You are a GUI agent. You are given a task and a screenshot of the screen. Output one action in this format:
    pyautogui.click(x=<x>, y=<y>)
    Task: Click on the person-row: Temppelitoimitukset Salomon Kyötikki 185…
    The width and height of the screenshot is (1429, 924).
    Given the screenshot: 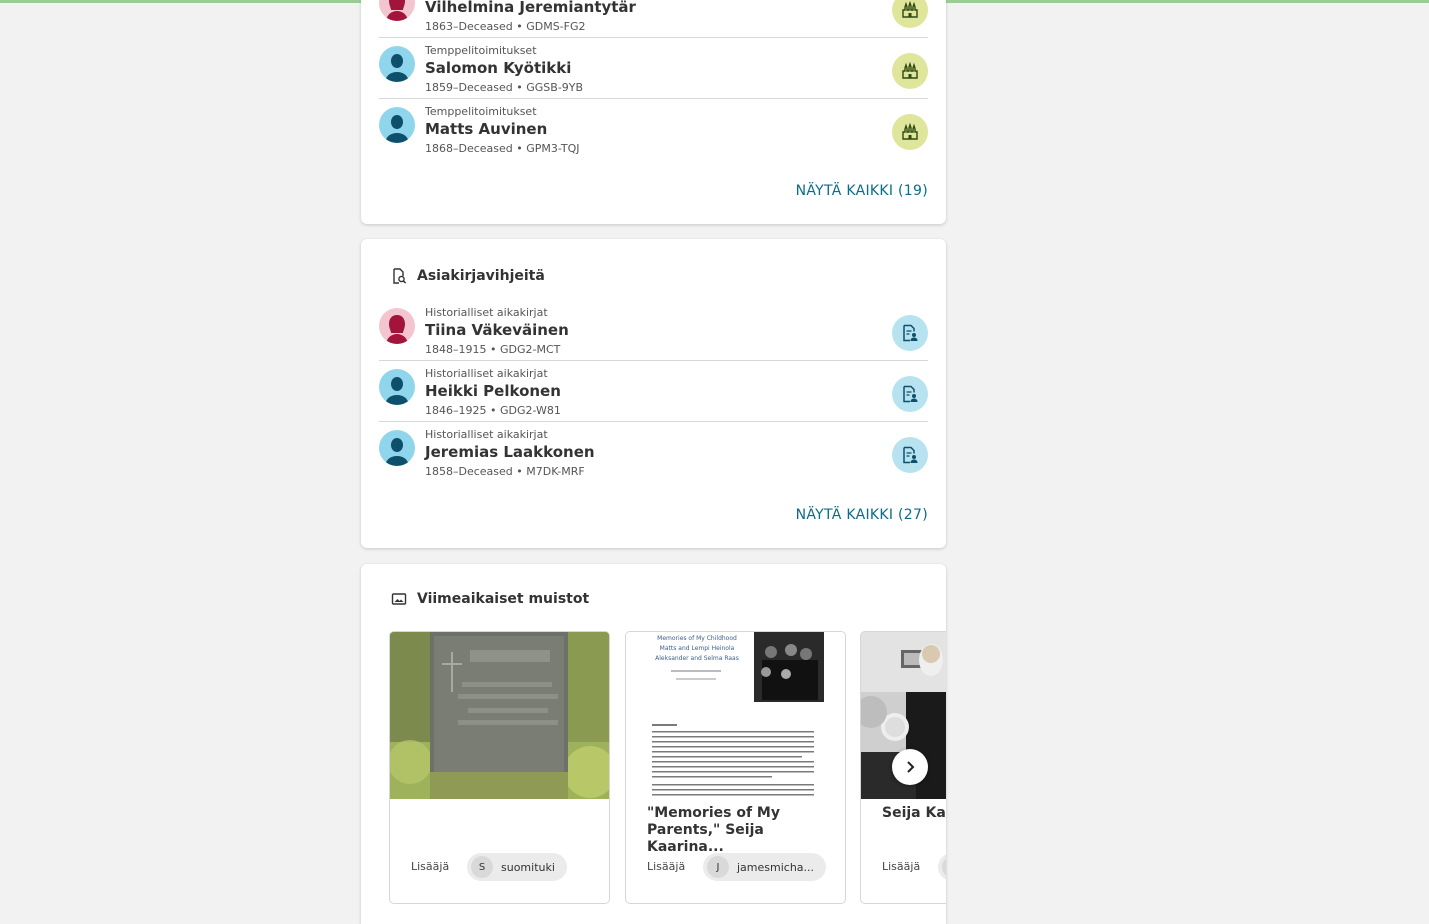 What is the action you would take?
    pyautogui.click(x=653, y=69)
    